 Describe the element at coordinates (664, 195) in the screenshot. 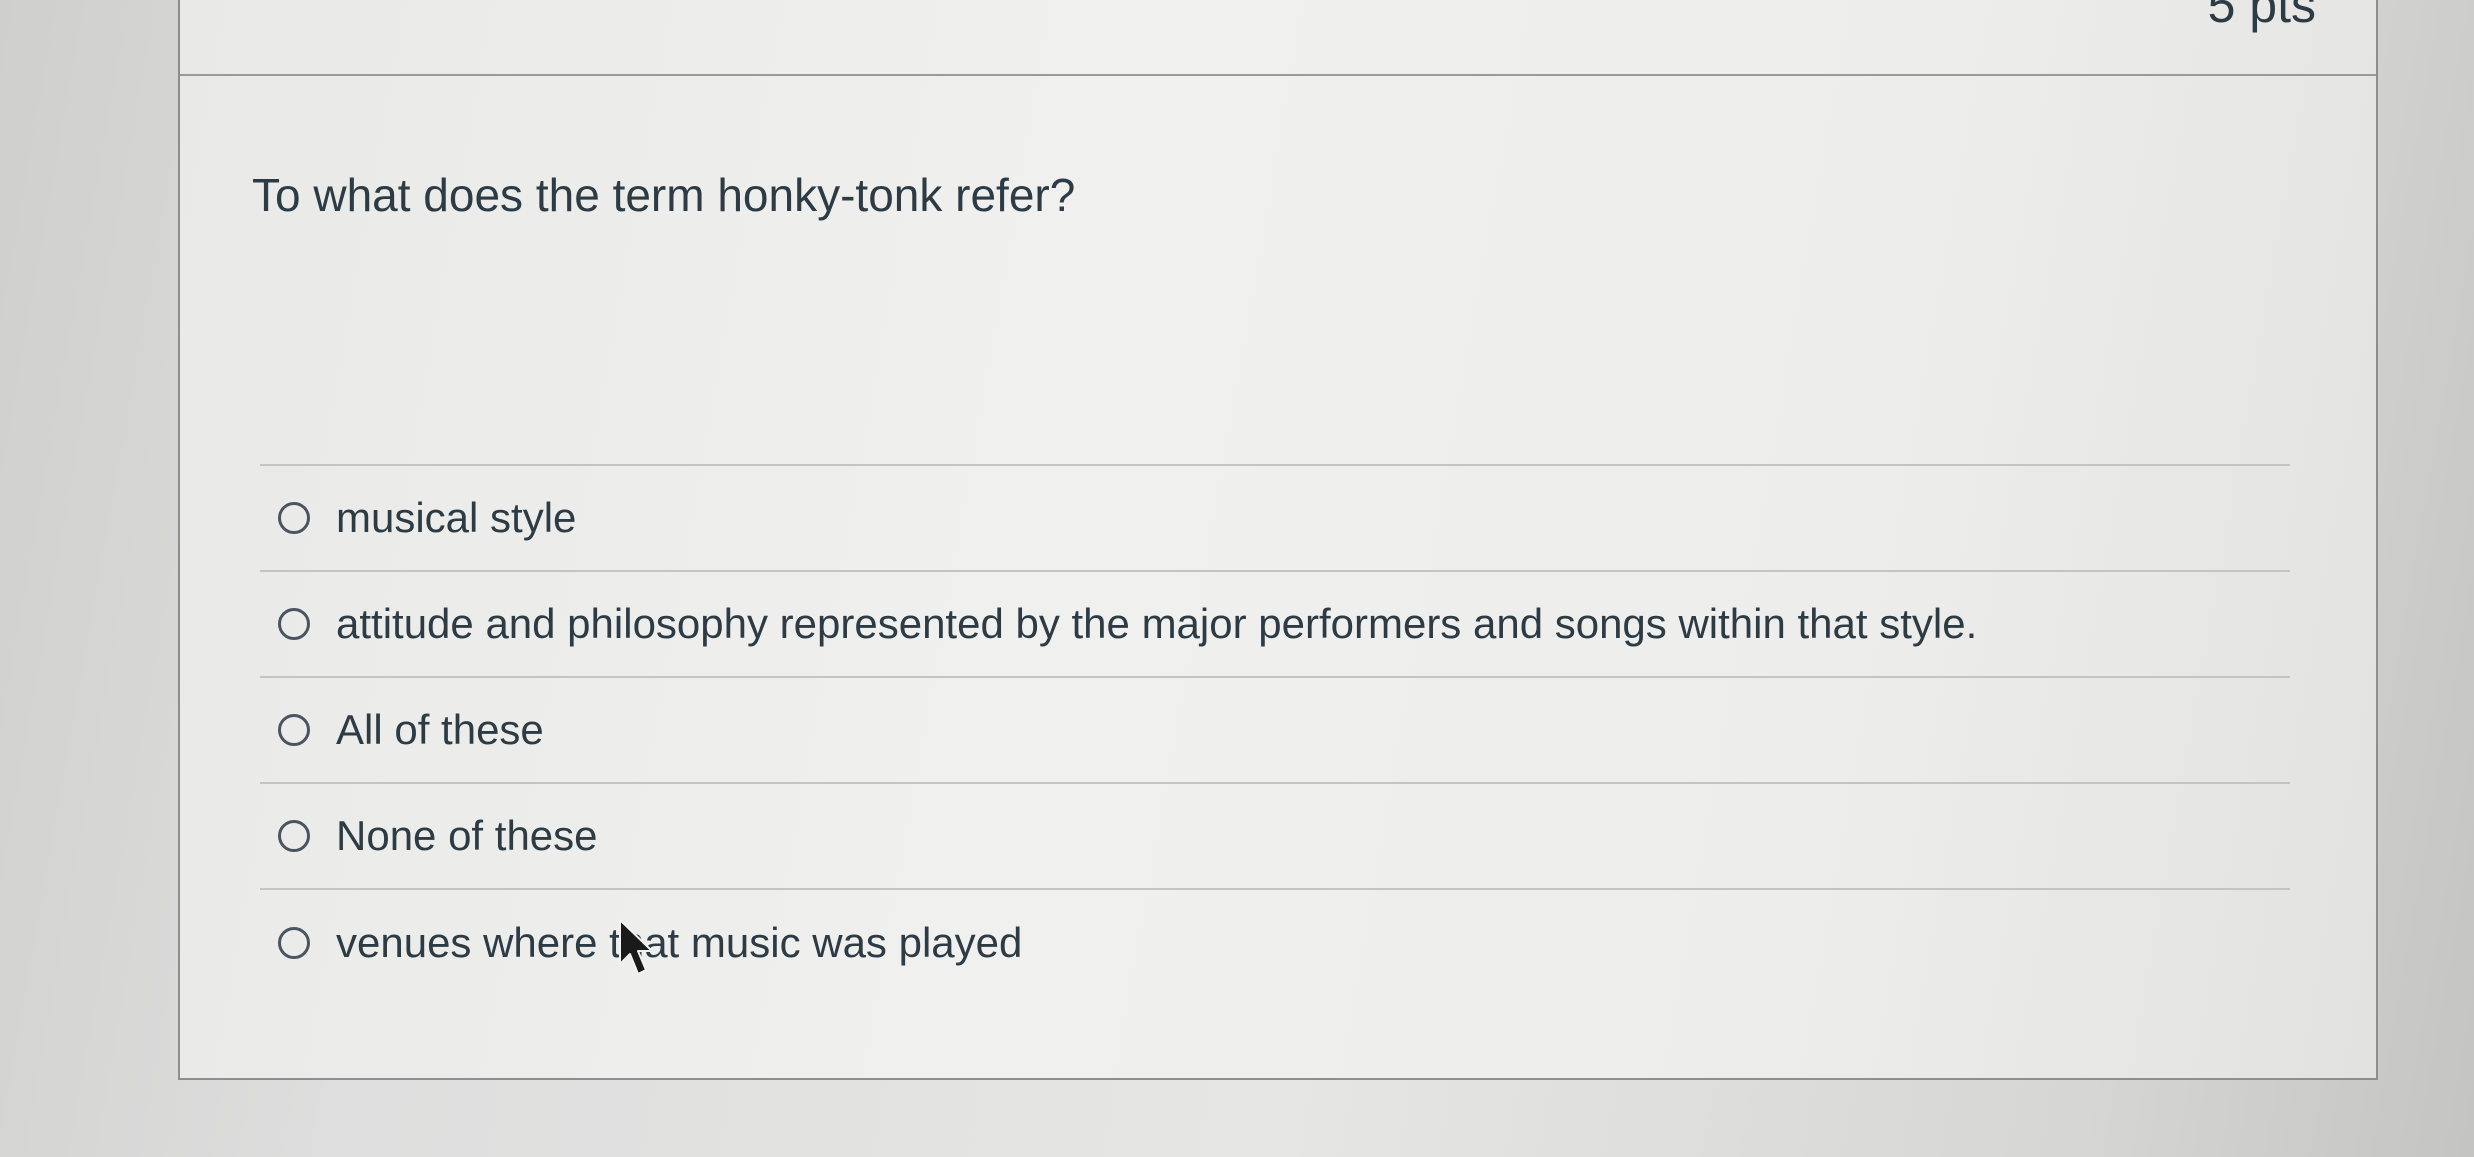

I see `question-text: To what does the term honky-tonk refer?` at that location.